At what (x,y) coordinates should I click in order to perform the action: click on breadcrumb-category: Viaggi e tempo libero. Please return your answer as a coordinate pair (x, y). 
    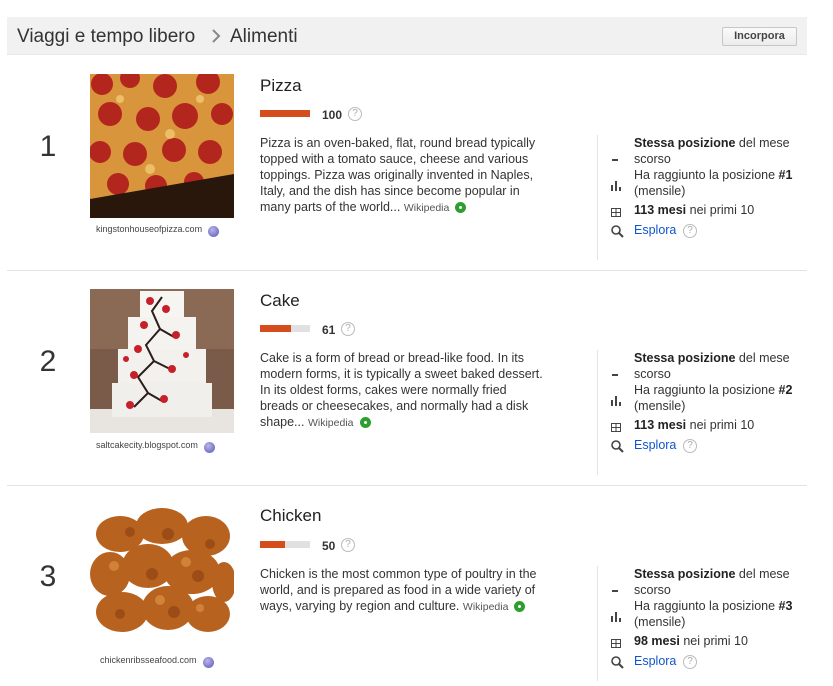
    Looking at the image, I should click on (106, 37).